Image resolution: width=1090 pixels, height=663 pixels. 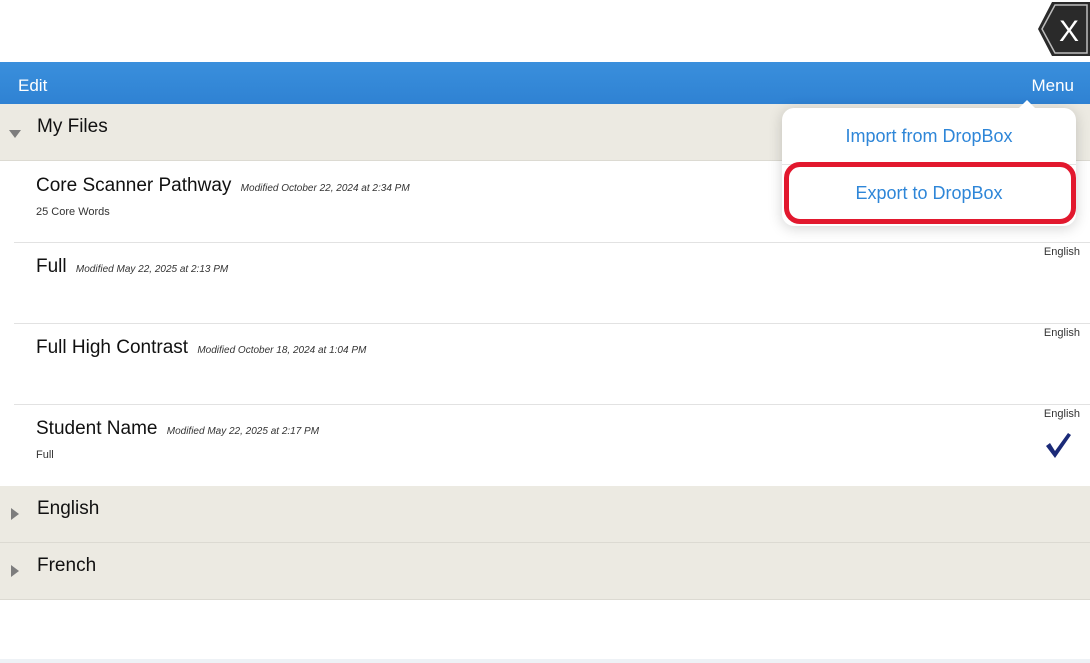 I want to click on file-name: Full High Contrast, so click(x=112, y=347).